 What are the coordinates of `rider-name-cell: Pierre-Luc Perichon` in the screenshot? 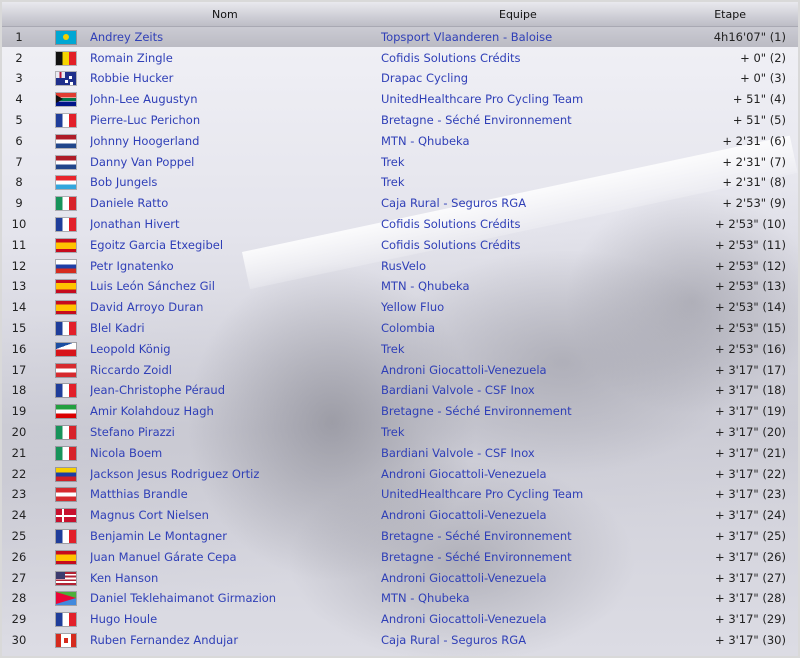 It's located at (235, 120).